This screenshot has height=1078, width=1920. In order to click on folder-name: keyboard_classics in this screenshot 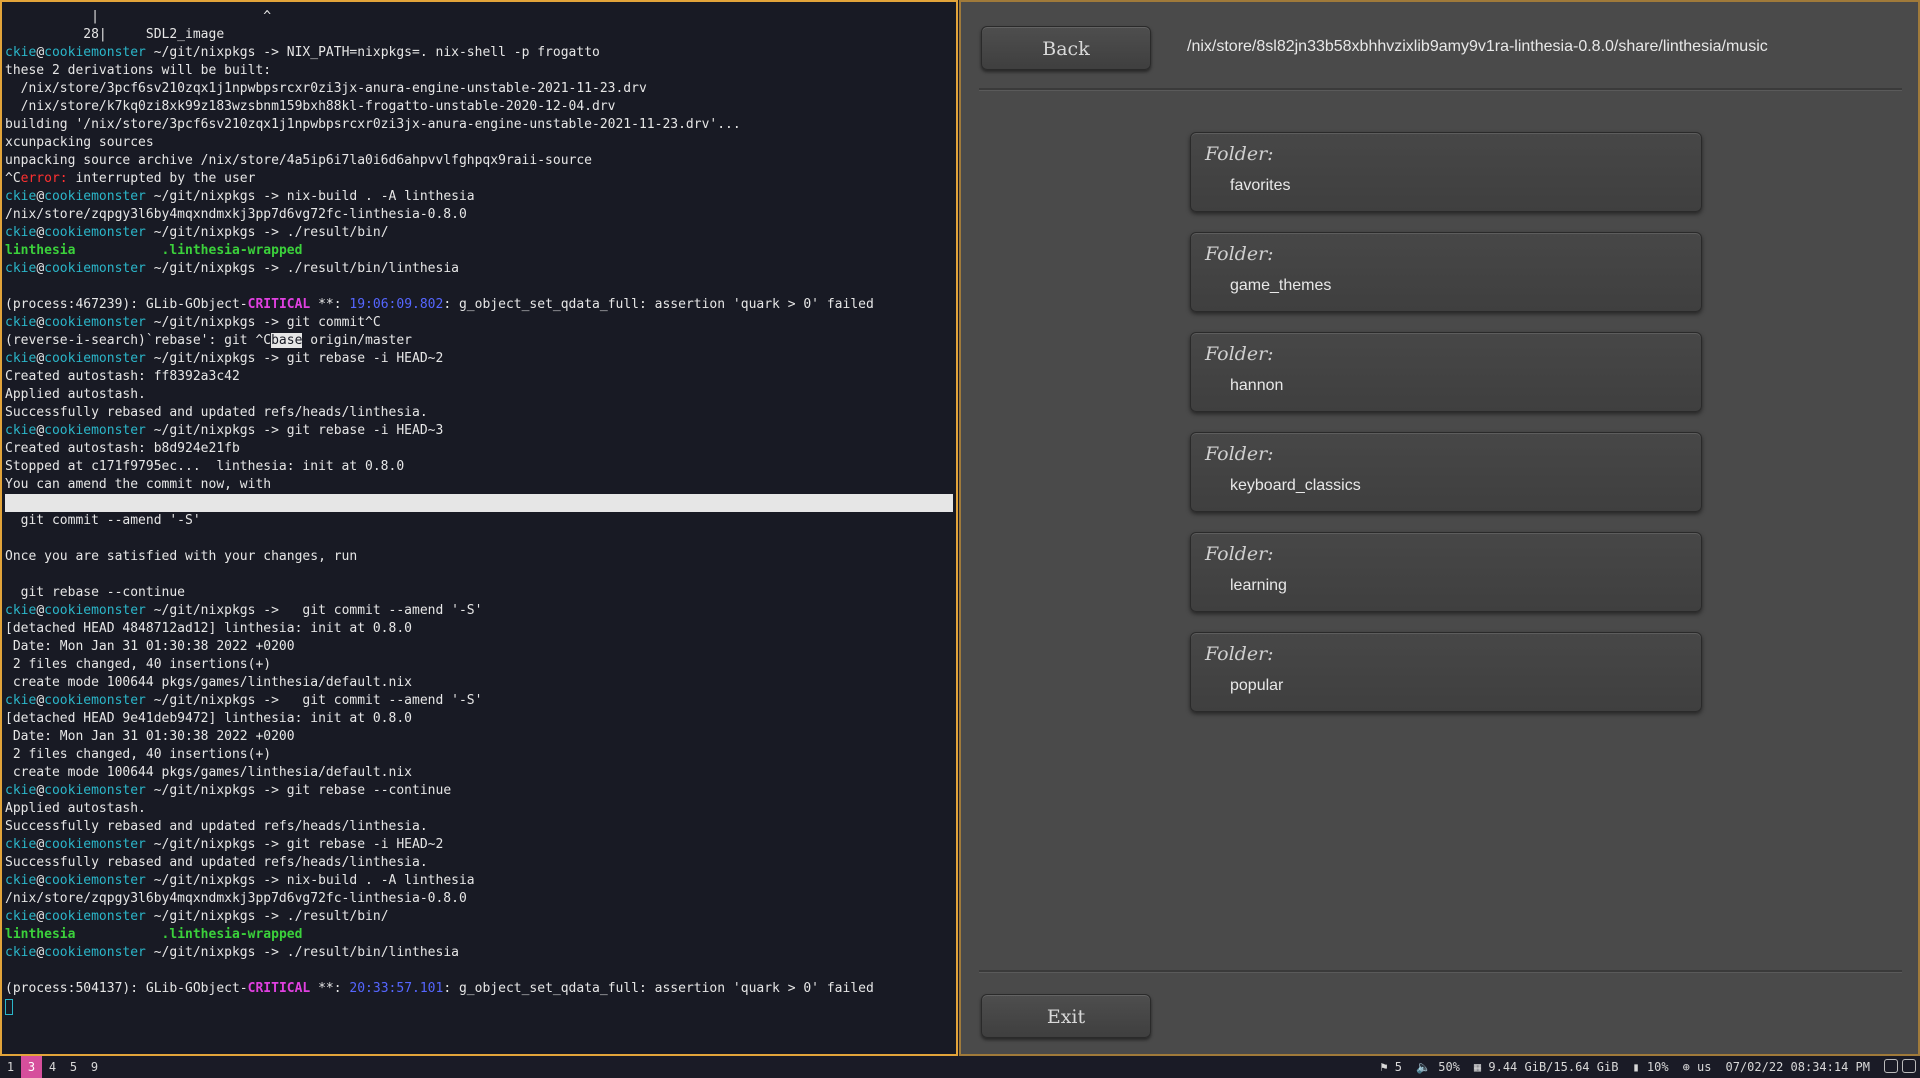, I will do `click(1295, 485)`.